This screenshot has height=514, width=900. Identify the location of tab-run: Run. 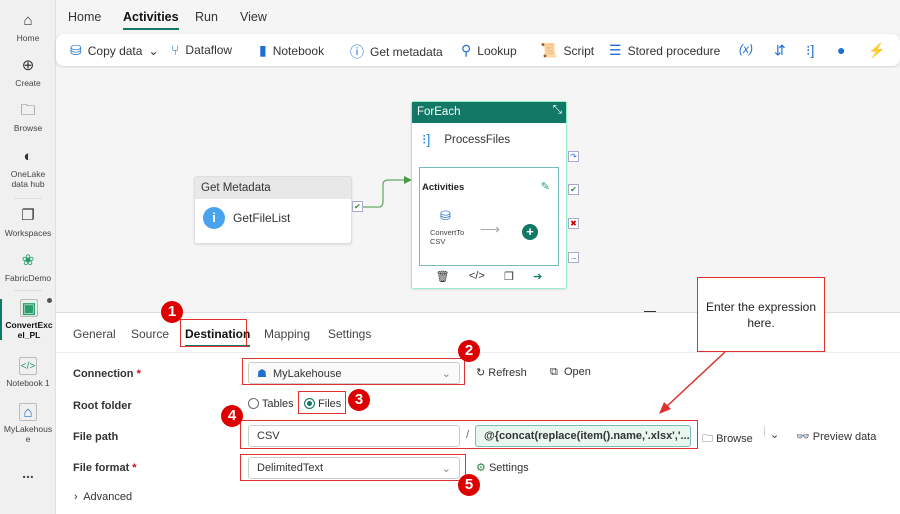
(206, 17).